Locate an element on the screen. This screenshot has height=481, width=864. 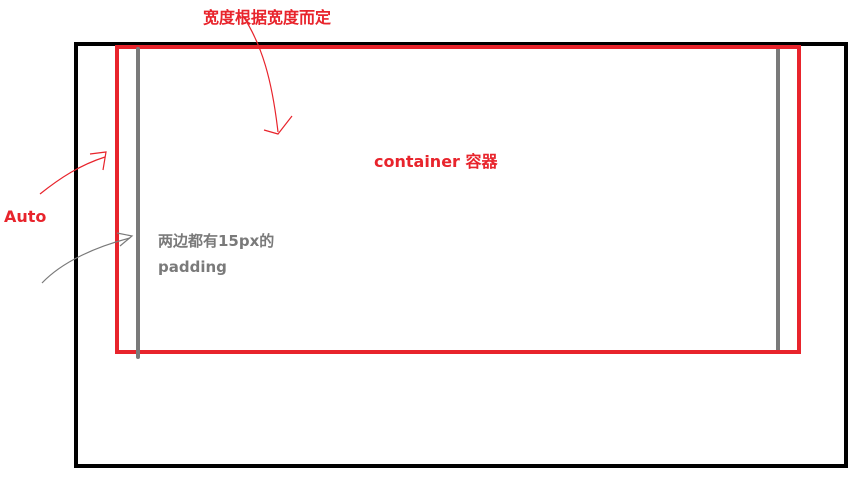
width-note-arrow is located at coordinates (260, 74).